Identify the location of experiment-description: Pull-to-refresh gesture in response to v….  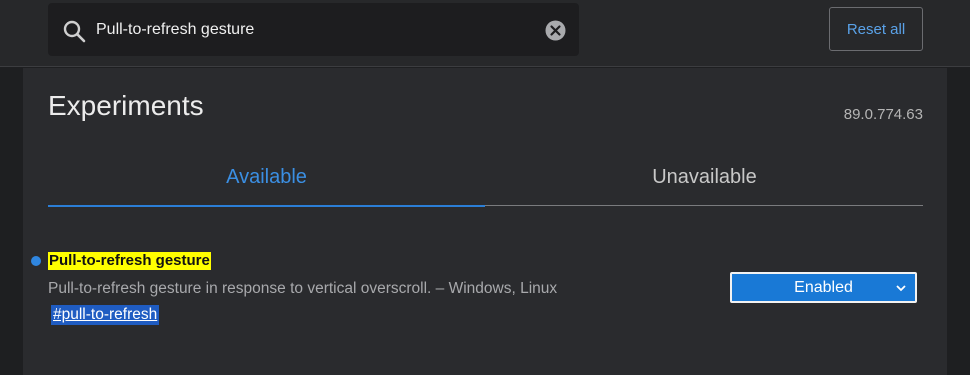
(303, 288).